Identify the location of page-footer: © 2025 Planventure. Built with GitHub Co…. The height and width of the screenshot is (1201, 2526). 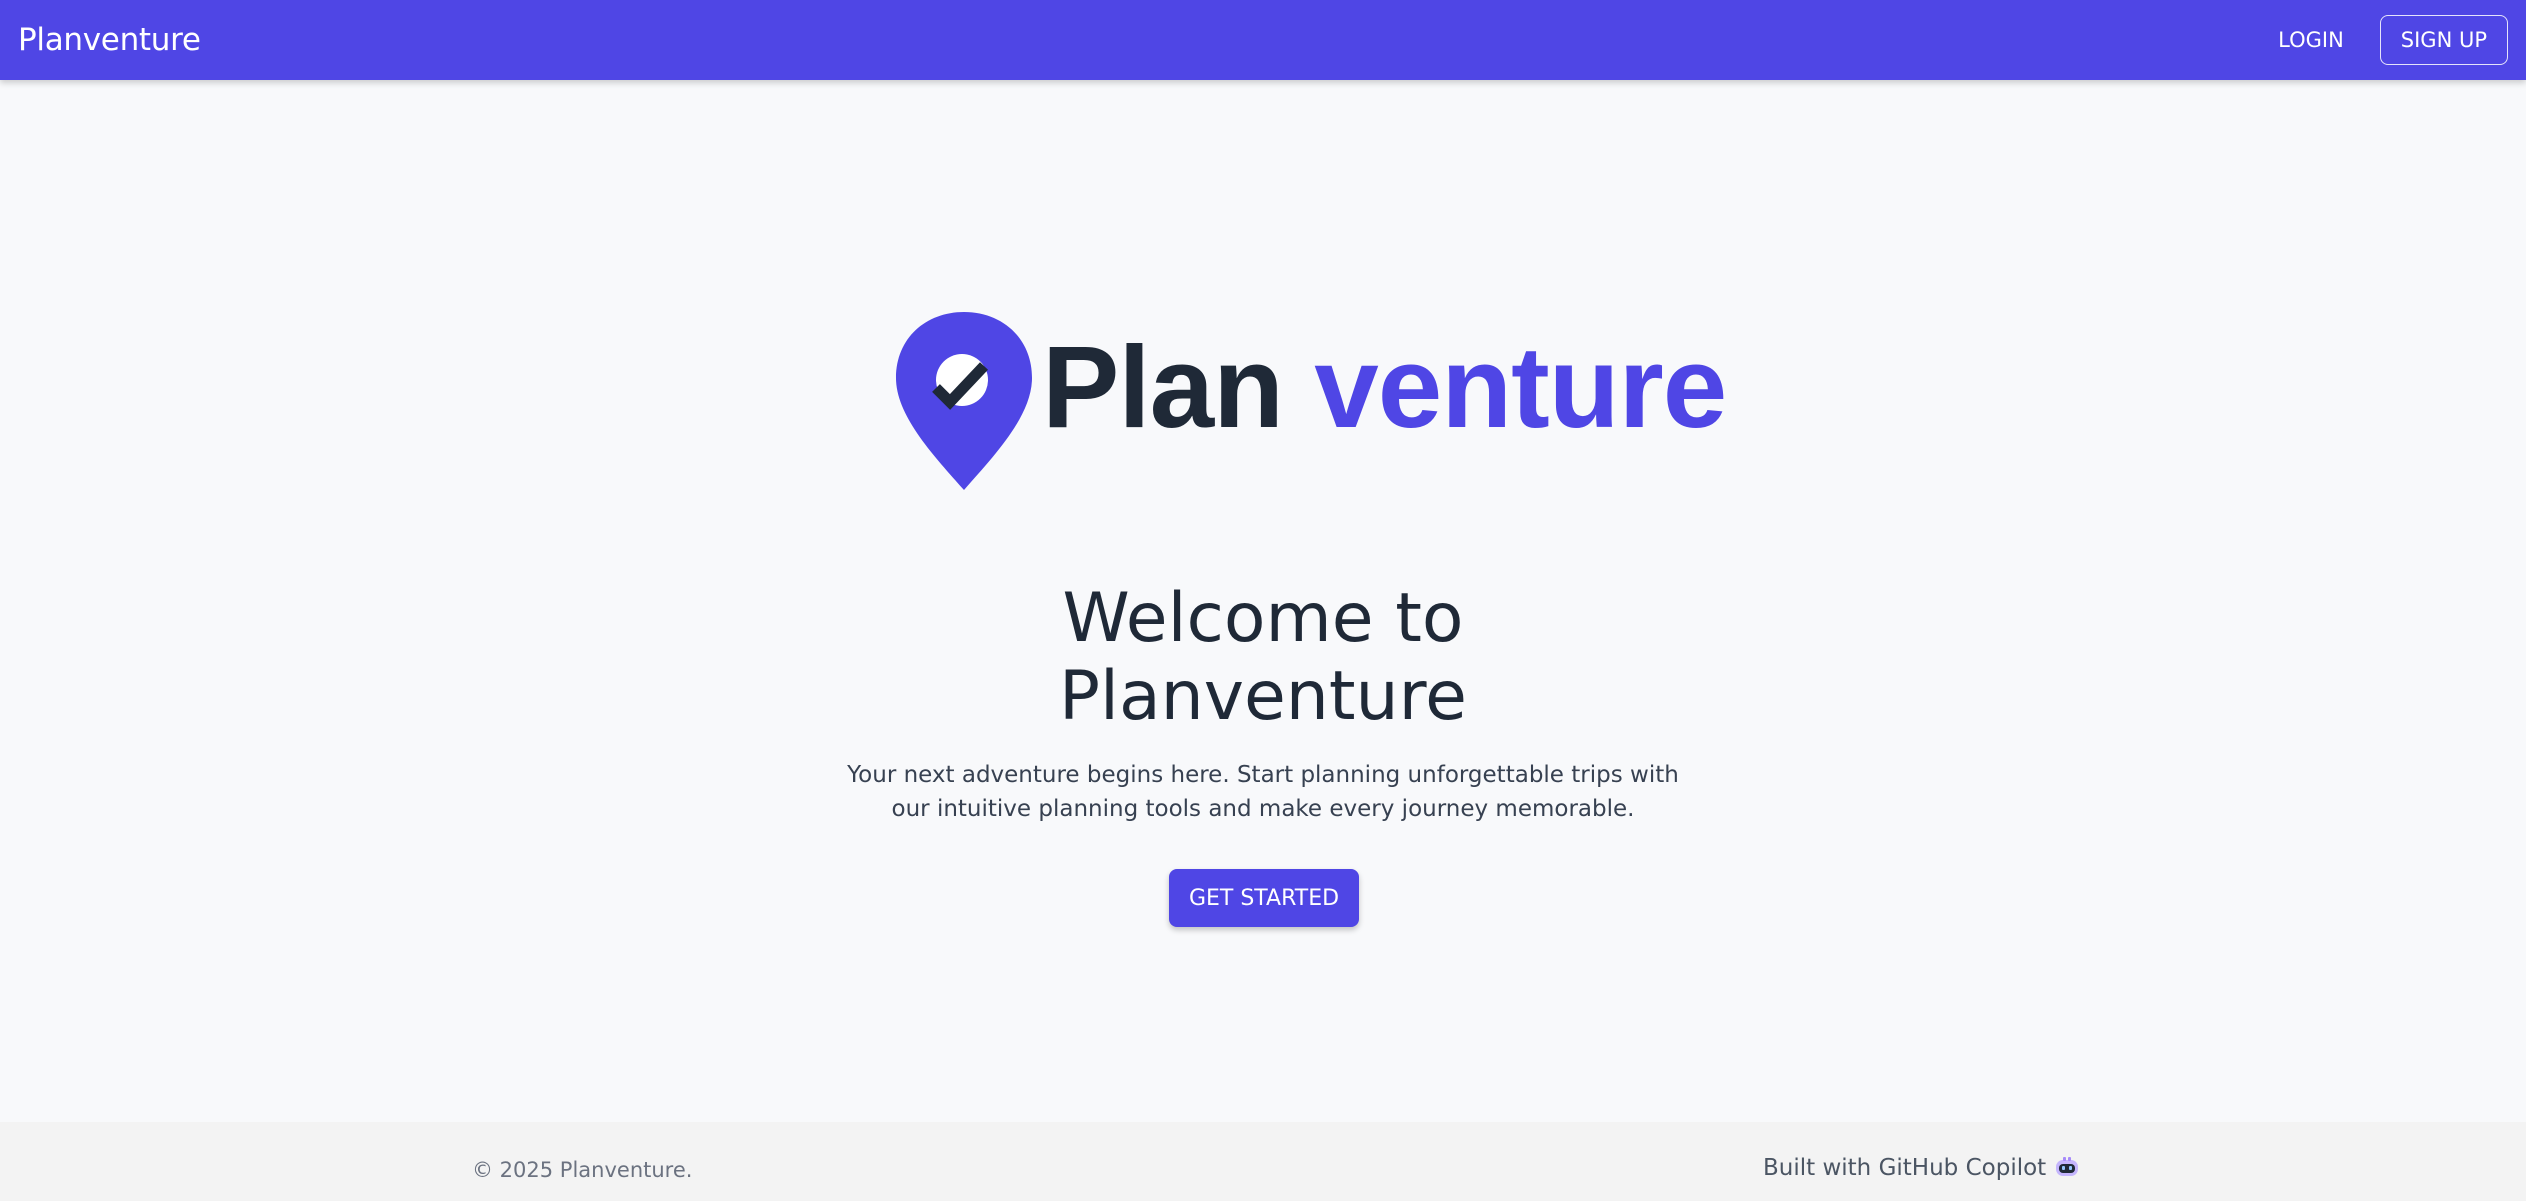
(1263, 1161).